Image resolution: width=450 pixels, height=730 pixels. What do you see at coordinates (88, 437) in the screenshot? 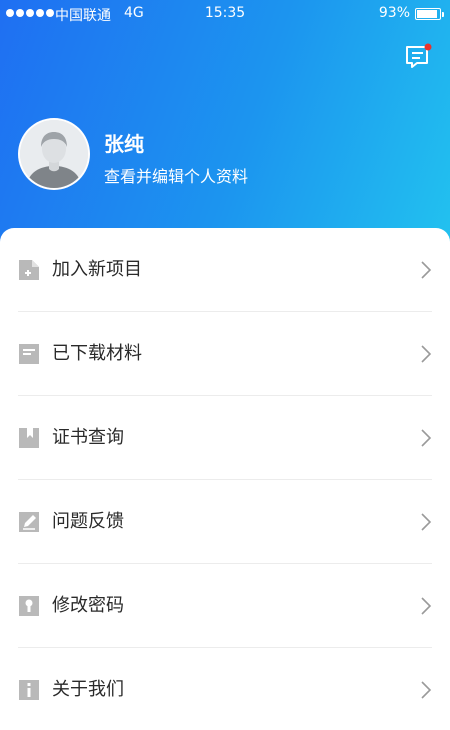
I see `menu-item-label: 证书查询` at bounding box center [88, 437].